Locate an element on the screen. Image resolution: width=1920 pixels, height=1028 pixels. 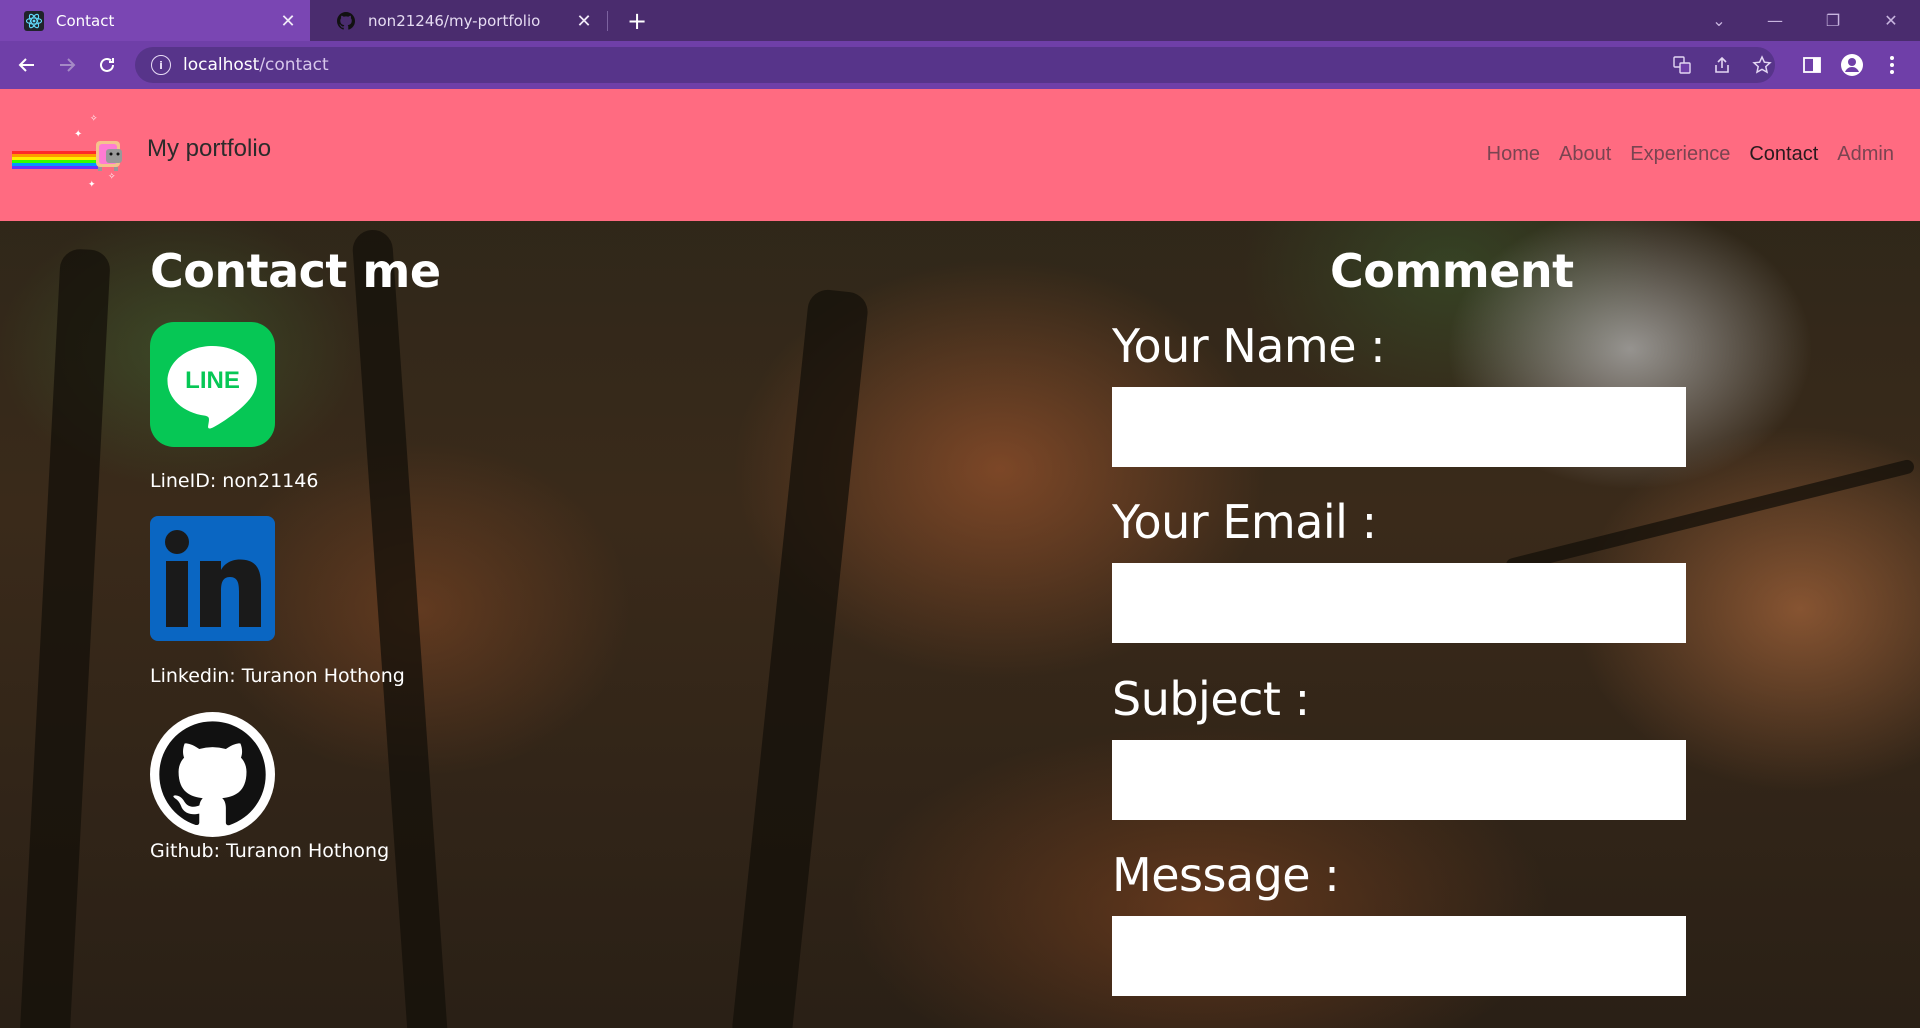
line-icon: LINE is located at coordinates (212, 384).